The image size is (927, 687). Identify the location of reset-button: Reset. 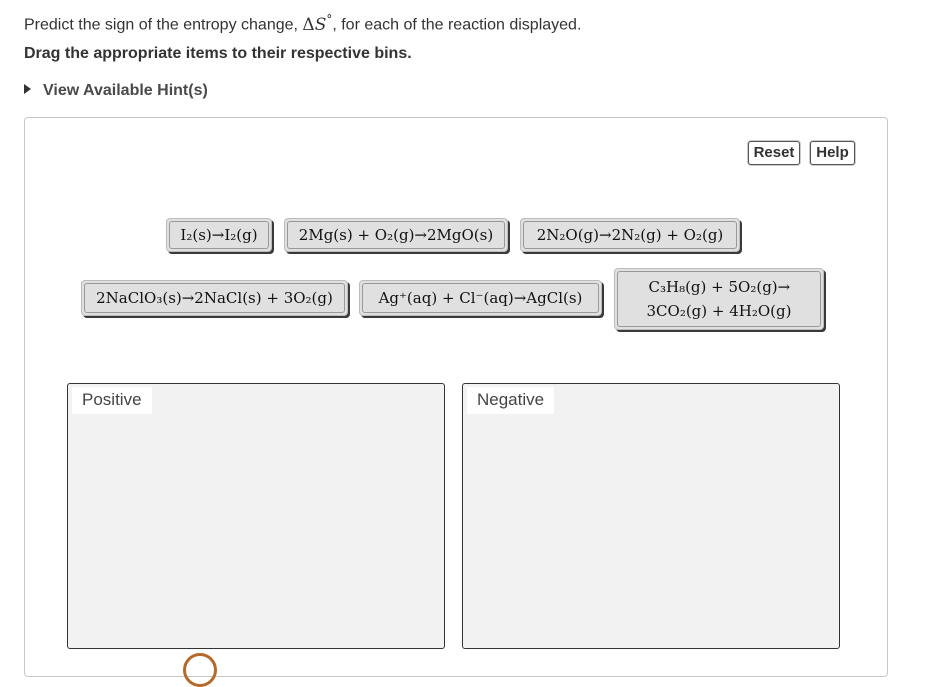
(774, 153).